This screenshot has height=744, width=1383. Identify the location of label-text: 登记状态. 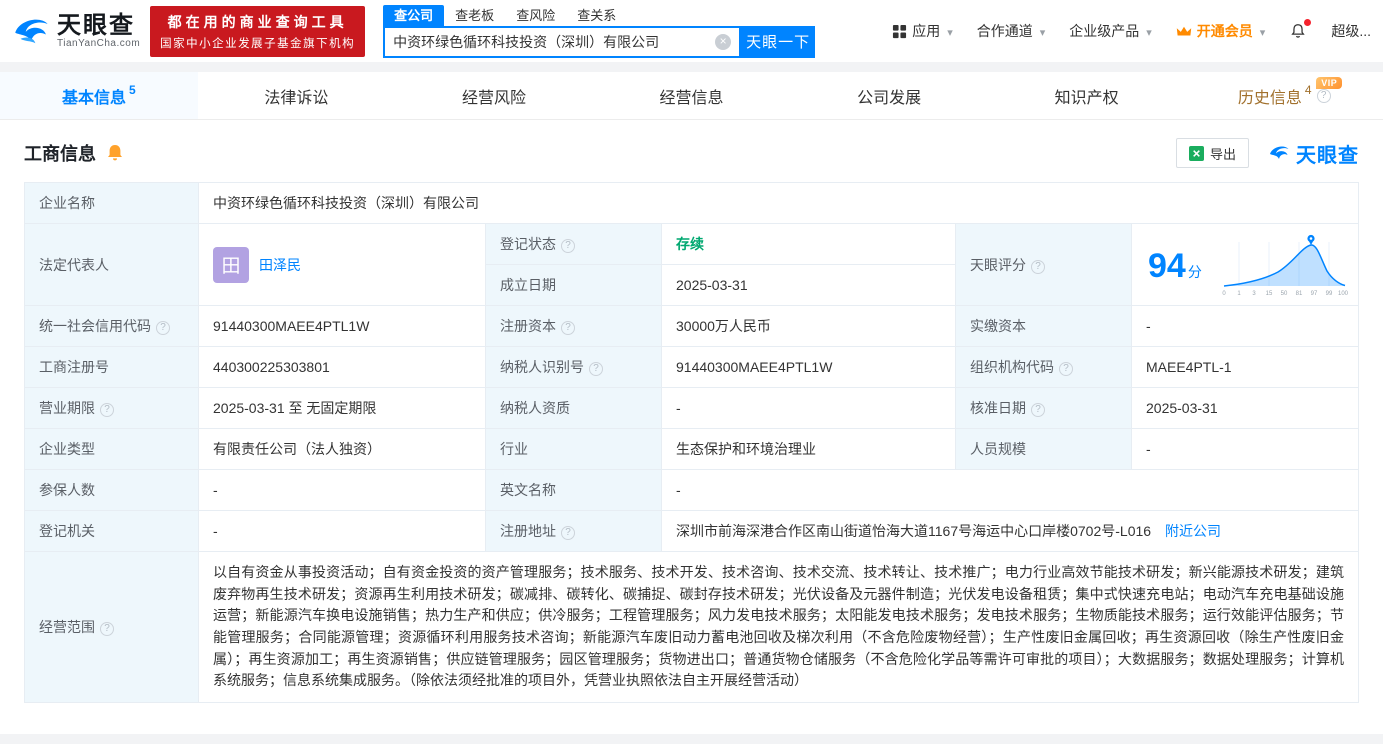
(528, 244).